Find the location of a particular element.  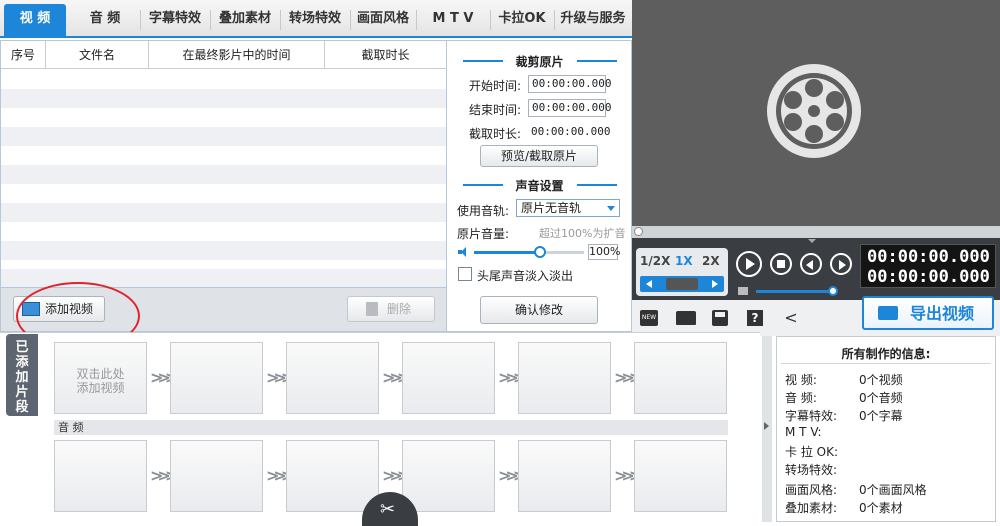

track-select: 原片无音轨 is located at coordinates (568, 208).